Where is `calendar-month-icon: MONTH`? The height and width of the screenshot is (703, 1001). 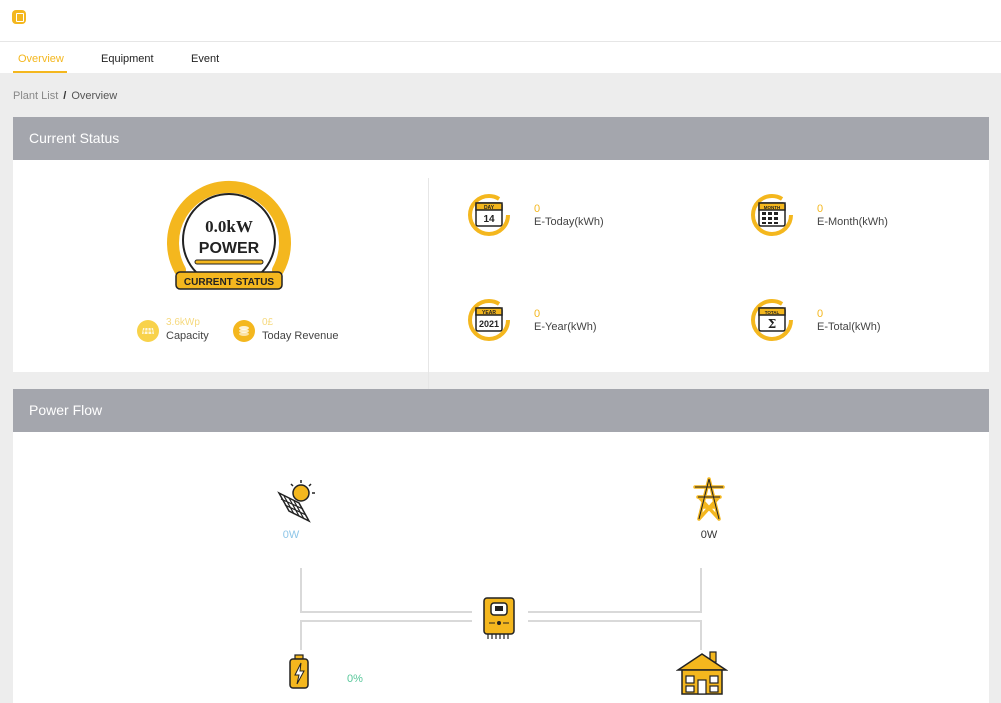
calendar-month-icon: MONTH is located at coordinates (772, 215).